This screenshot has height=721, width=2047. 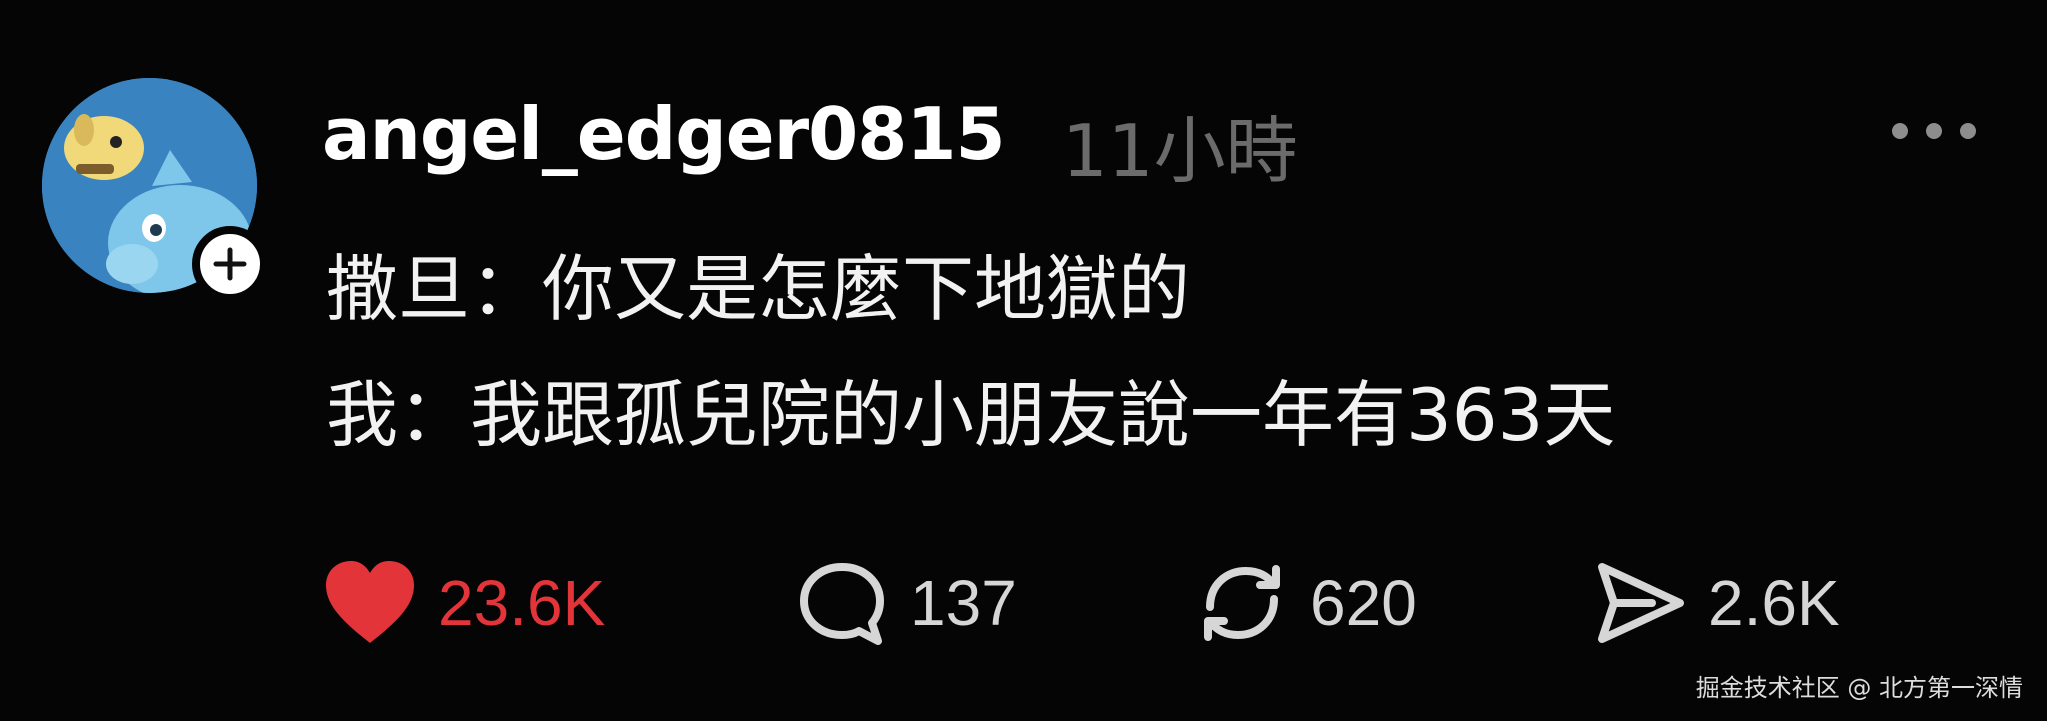 What do you see at coordinates (1934, 131) in the screenshot?
I see `more-horizontal-icon` at bounding box center [1934, 131].